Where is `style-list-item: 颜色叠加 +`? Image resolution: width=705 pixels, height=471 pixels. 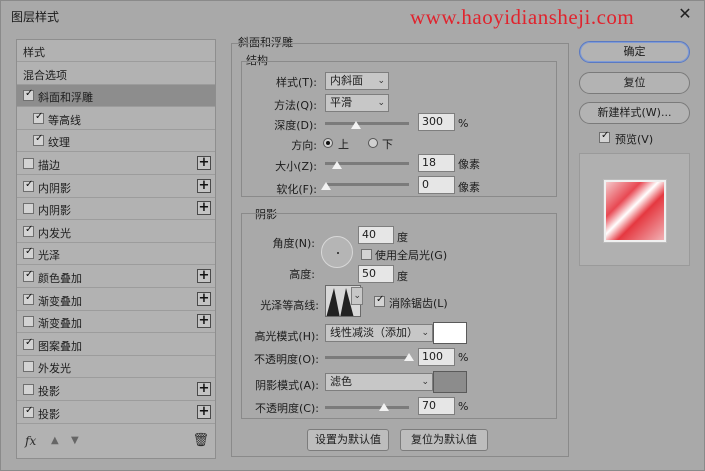 style-list-item: 颜色叠加 + is located at coordinates (116, 277).